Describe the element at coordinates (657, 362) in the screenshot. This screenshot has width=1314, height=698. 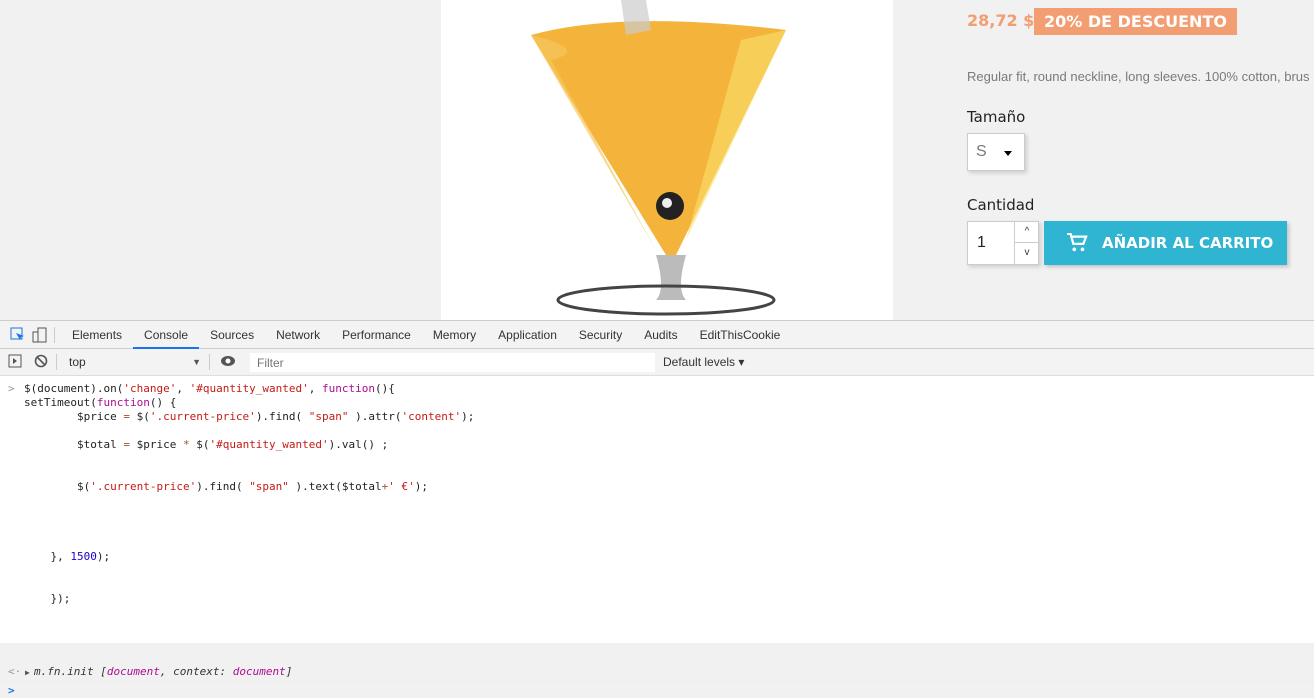
I see `console-toolbar: top ▼ Default levels ▾` at that location.